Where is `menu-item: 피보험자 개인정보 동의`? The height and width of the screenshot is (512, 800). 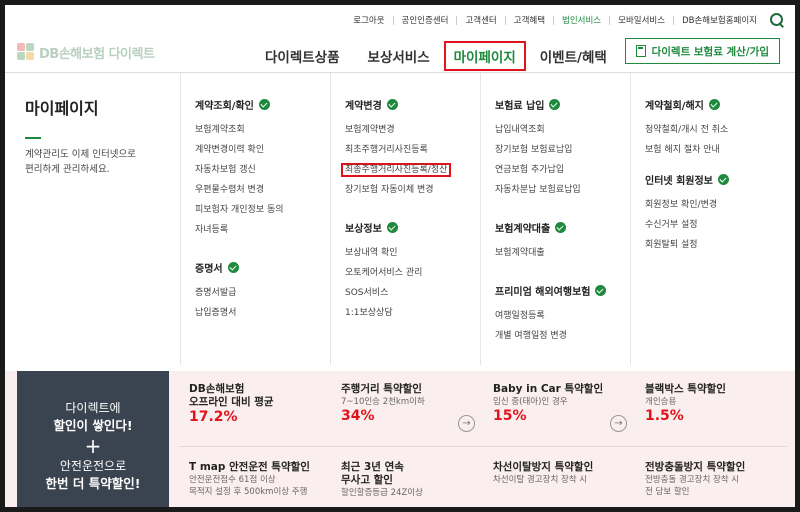 menu-item: 피보험자 개인정보 동의 is located at coordinates (262, 210).